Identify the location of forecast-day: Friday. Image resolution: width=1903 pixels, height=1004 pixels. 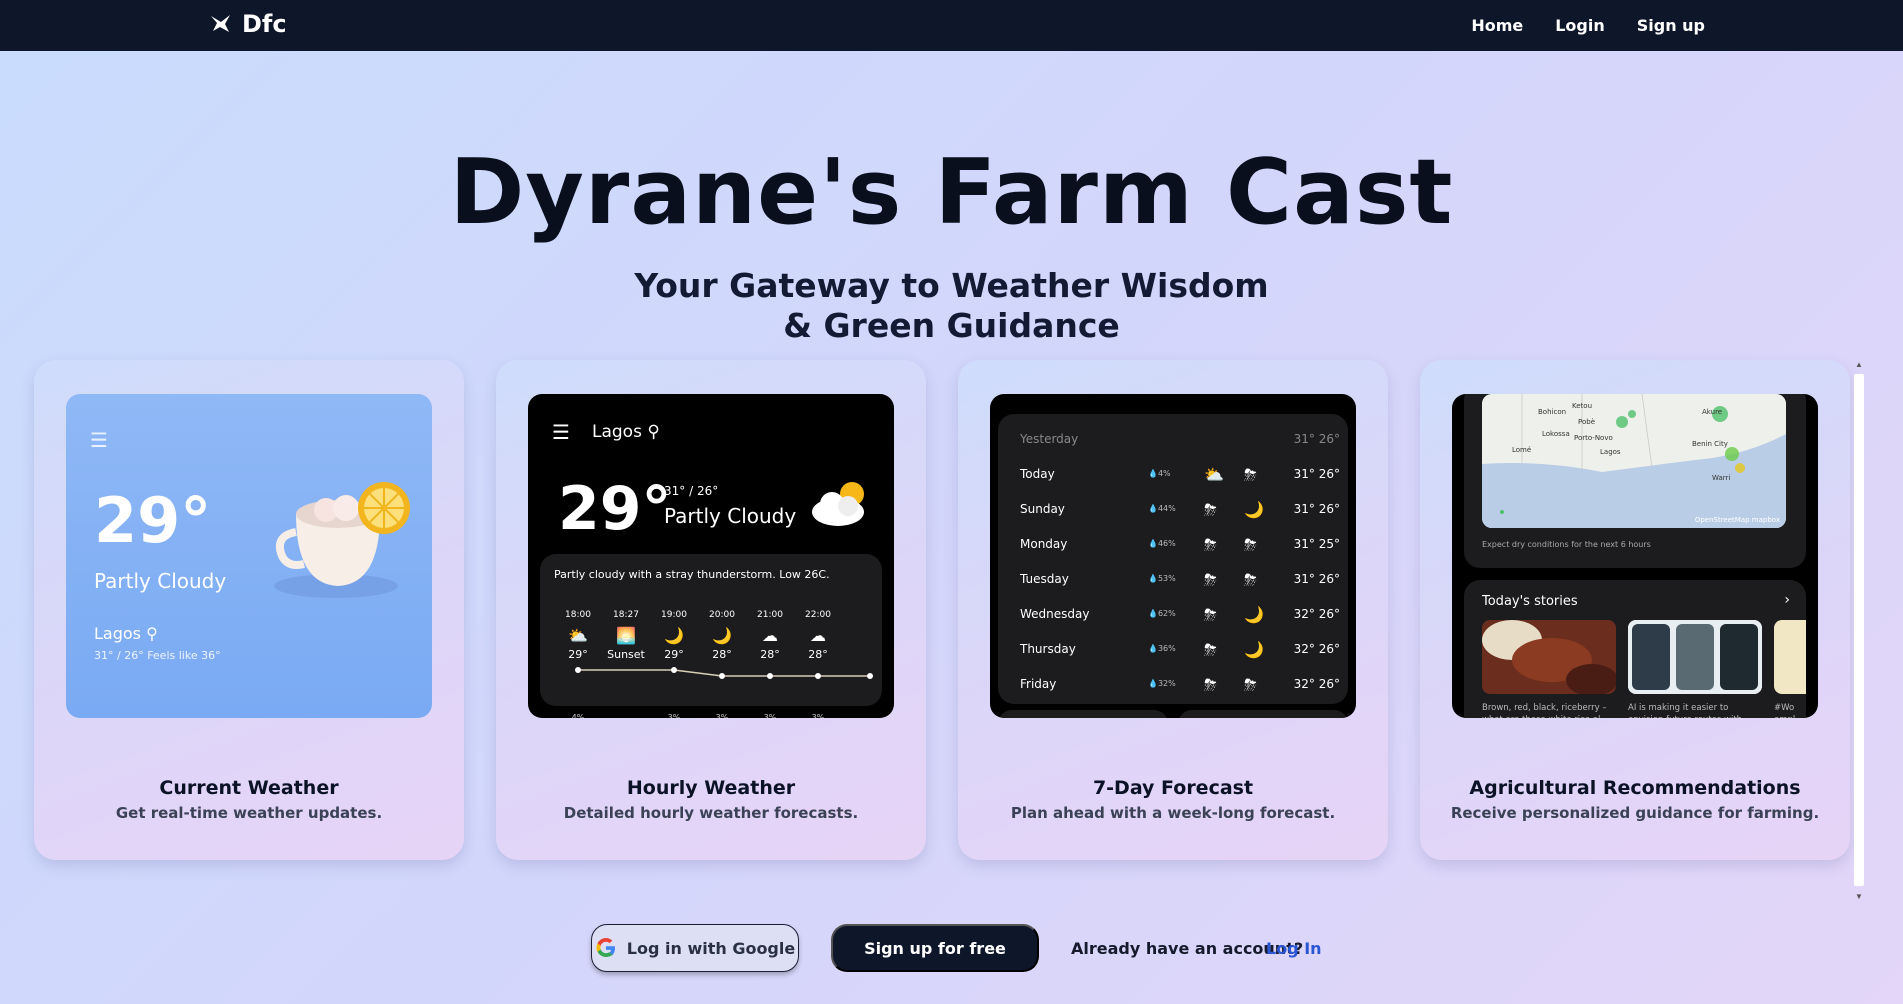
(1038, 684).